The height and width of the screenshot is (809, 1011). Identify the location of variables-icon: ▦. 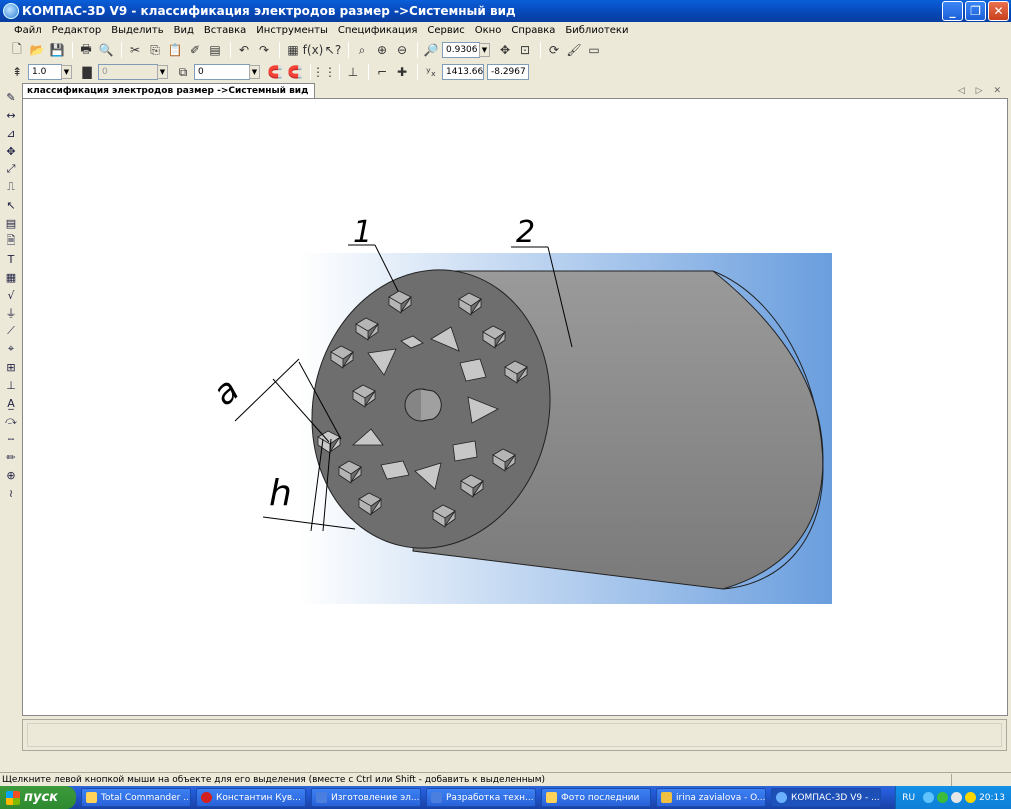
(293, 50).